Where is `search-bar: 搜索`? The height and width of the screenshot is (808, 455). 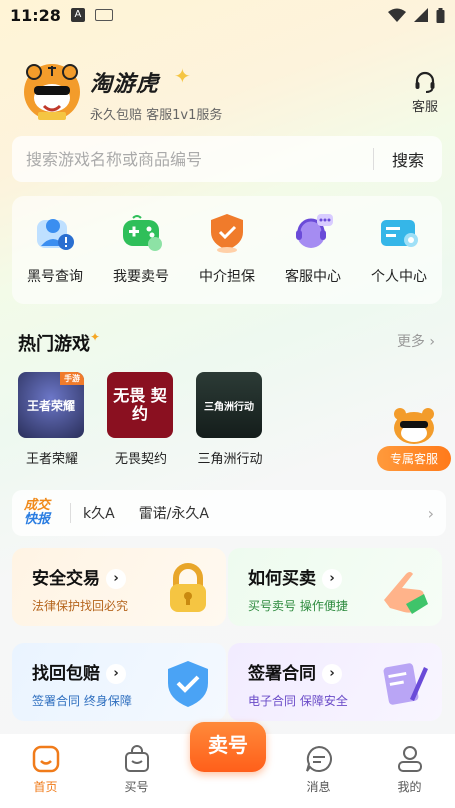
search-bar: 搜索 is located at coordinates (227, 159).